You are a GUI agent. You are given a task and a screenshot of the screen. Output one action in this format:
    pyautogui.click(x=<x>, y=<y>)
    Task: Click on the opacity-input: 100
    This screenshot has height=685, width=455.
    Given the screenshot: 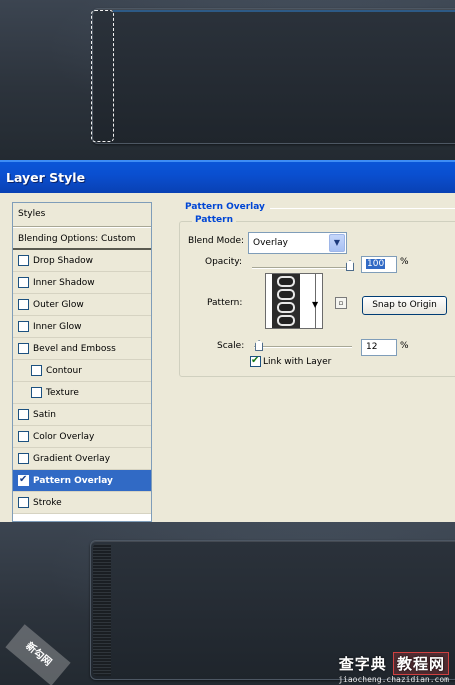 What is the action you would take?
    pyautogui.click(x=379, y=264)
    